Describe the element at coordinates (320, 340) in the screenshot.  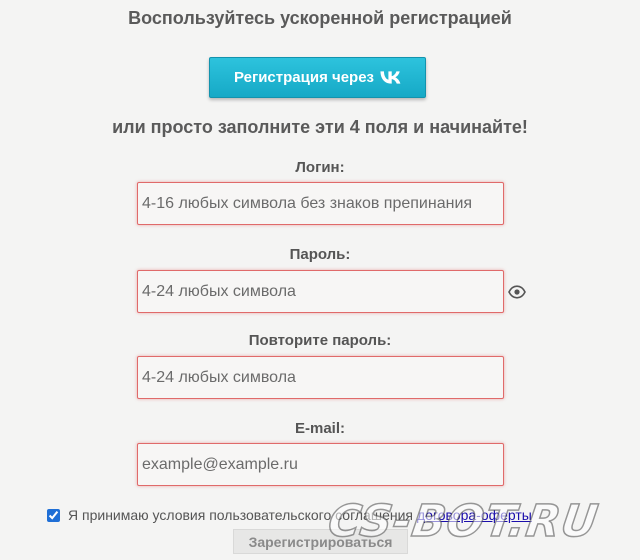
I see `password-repeat-label: Повторите пароль:` at that location.